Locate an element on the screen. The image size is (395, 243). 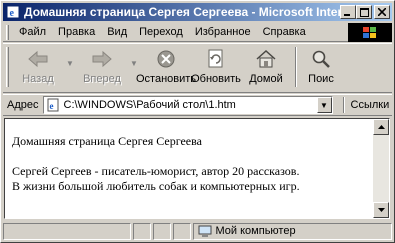
scroll-down-button is located at coordinates (381, 210).